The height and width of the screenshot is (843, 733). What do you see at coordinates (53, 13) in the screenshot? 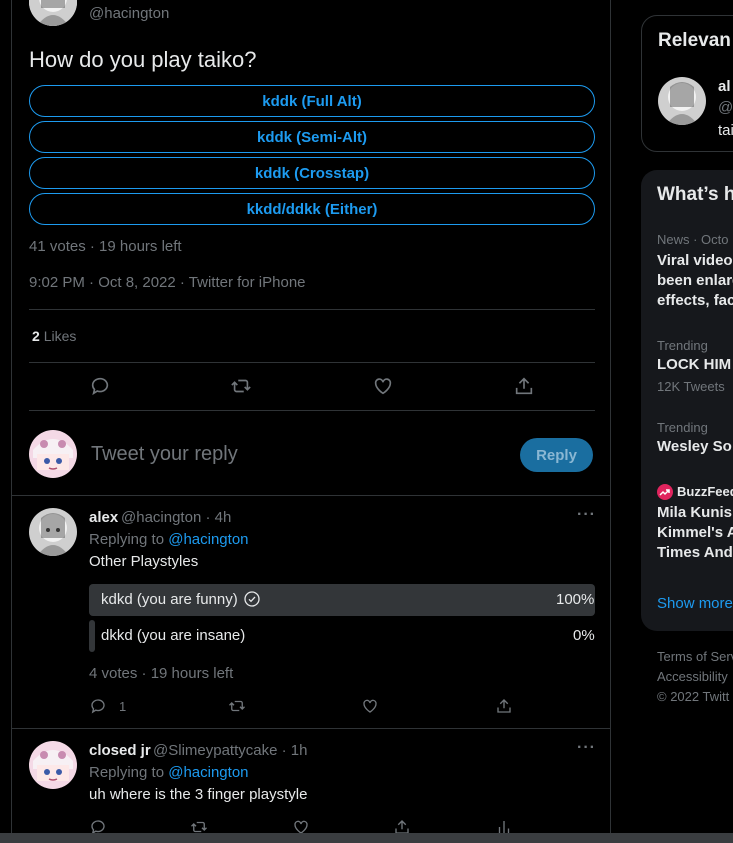
I see `author-avatar` at bounding box center [53, 13].